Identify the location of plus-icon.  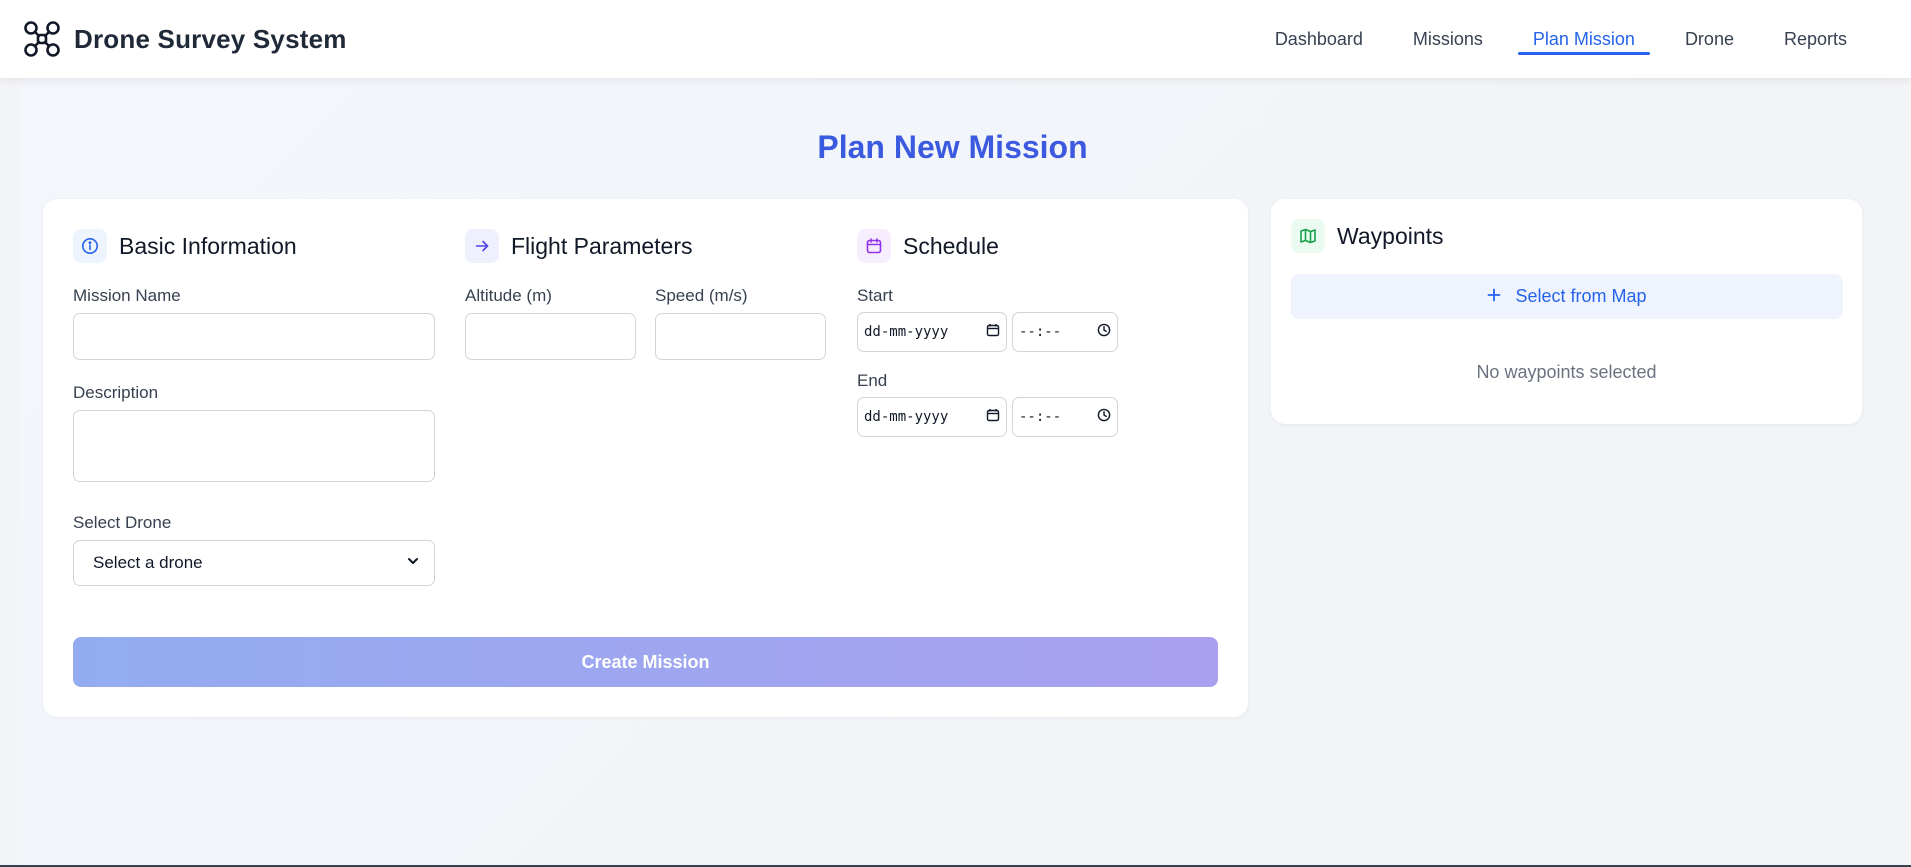
(1494, 296).